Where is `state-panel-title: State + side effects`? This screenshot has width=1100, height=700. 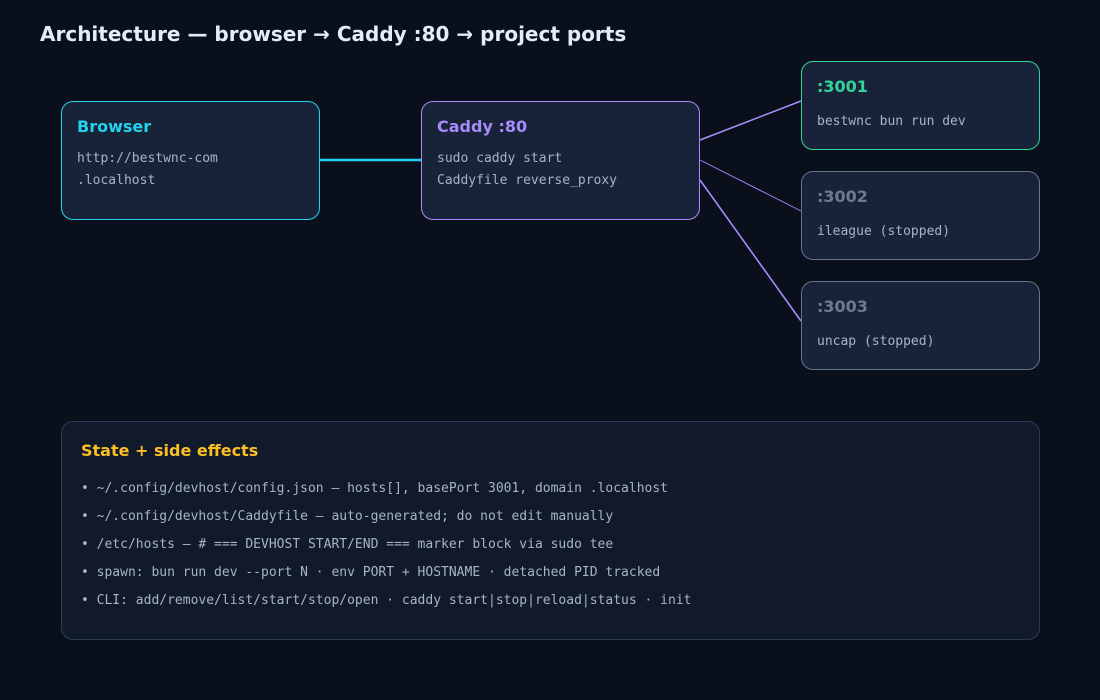 state-panel-title: State + side effects is located at coordinates (170, 450).